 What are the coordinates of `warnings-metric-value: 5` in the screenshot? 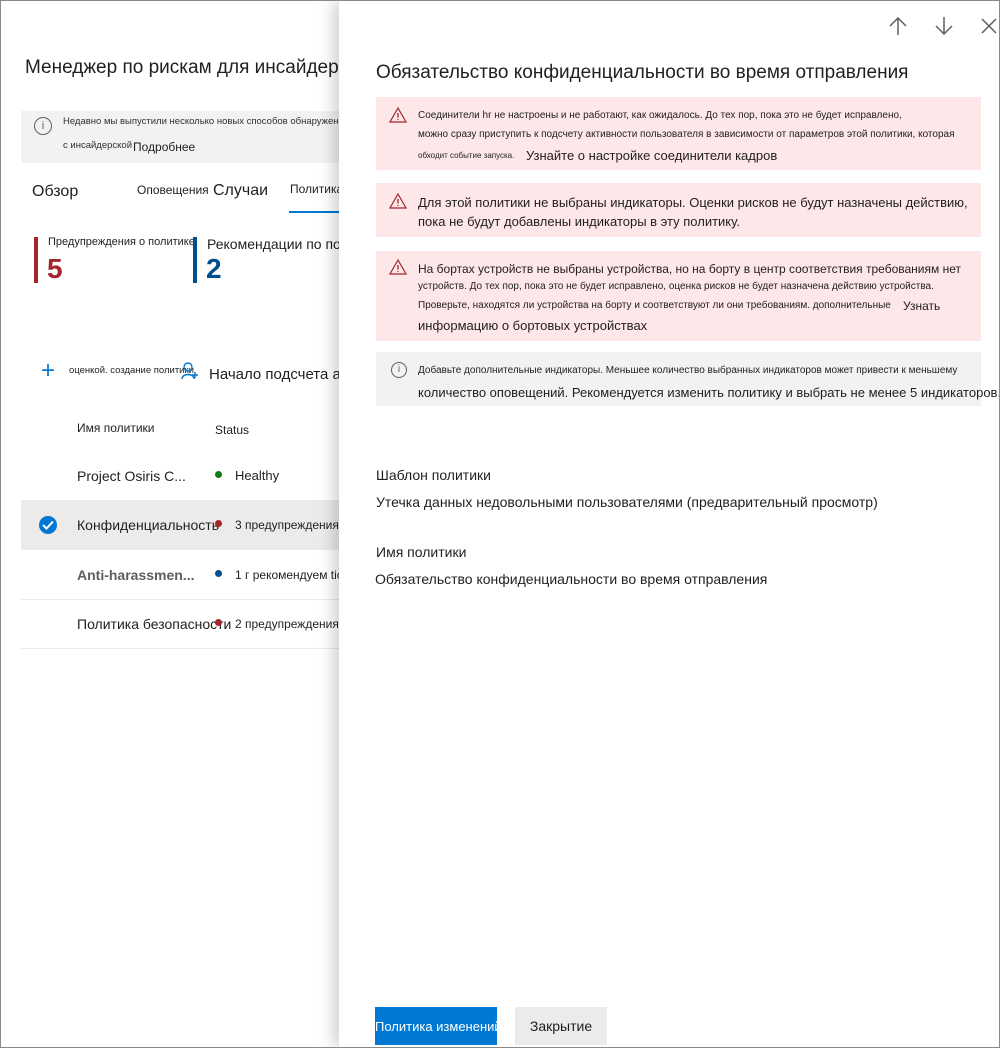 It's located at (55, 268).